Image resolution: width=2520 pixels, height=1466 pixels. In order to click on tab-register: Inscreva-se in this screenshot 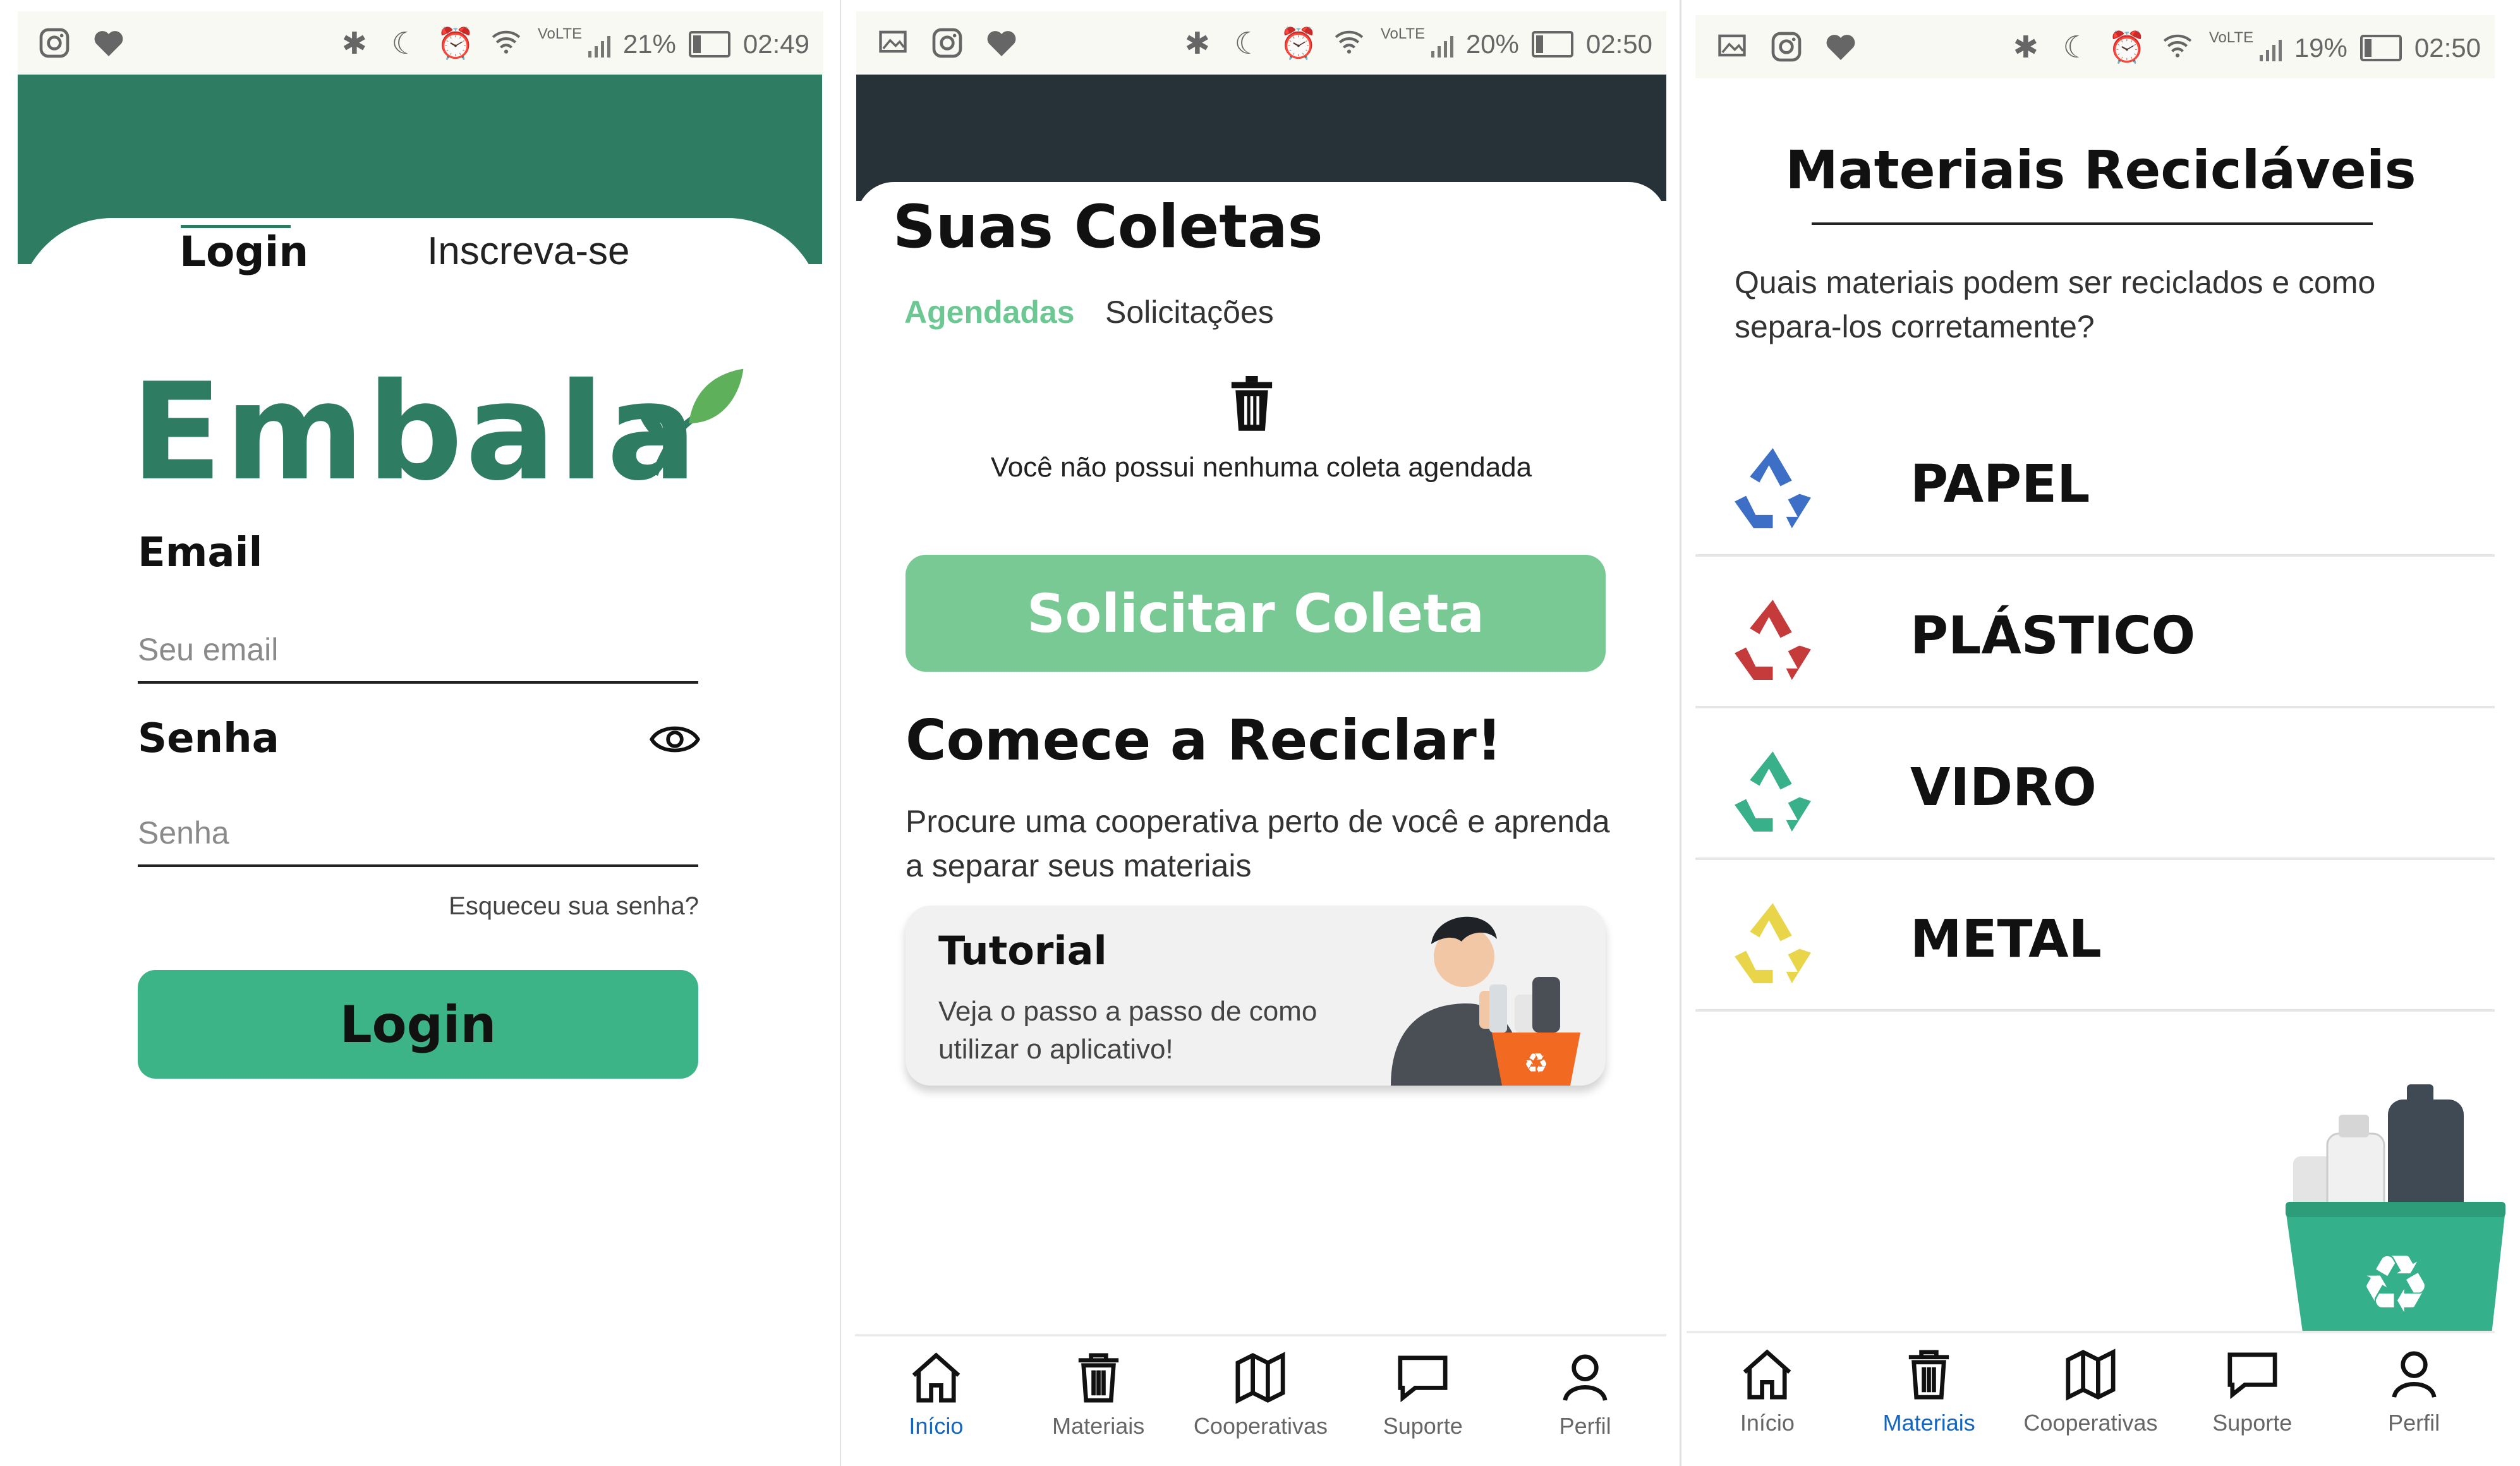, I will do `click(528, 251)`.